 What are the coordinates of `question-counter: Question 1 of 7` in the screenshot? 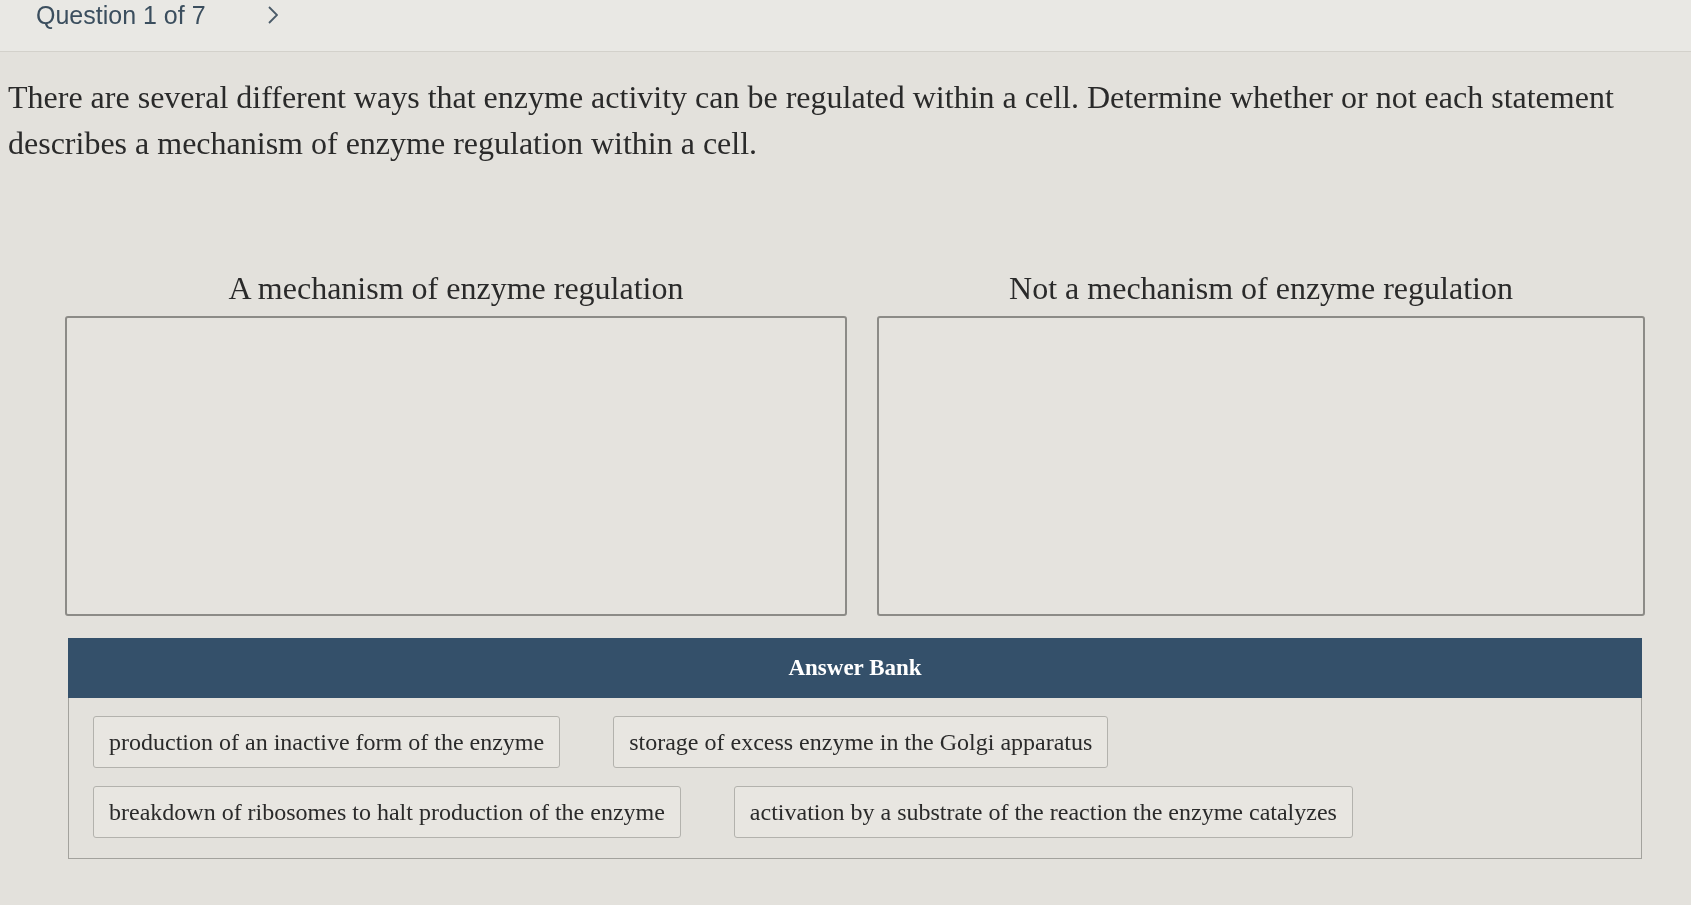 It's located at (121, 15).